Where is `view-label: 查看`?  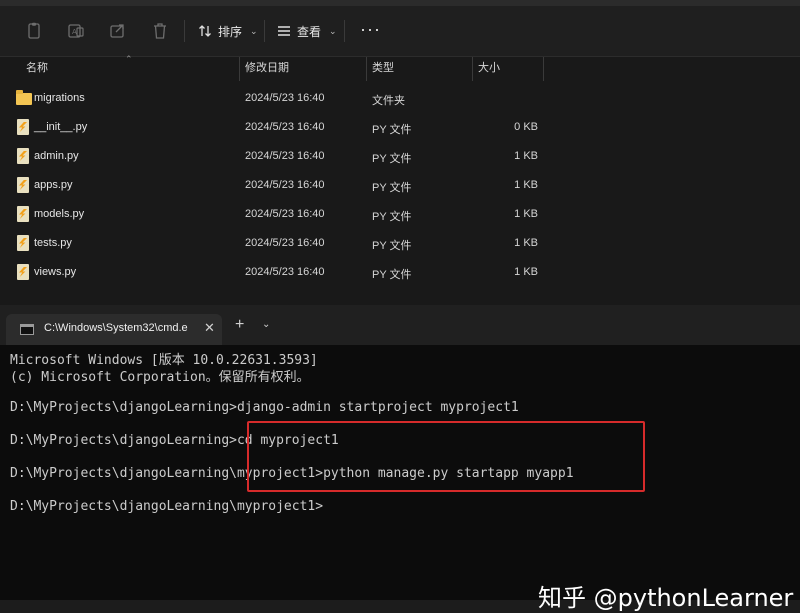
view-label: 查看 is located at coordinates (309, 31).